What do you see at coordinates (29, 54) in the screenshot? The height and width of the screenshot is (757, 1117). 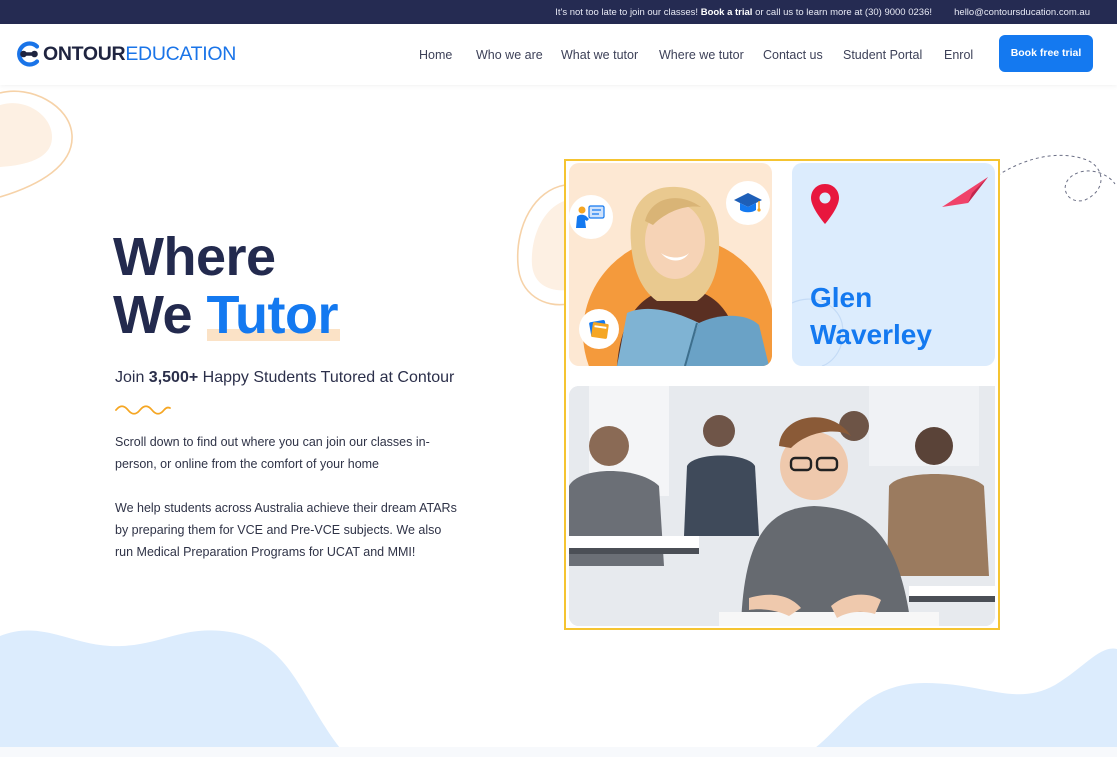 I see `contour-logo-icon` at bounding box center [29, 54].